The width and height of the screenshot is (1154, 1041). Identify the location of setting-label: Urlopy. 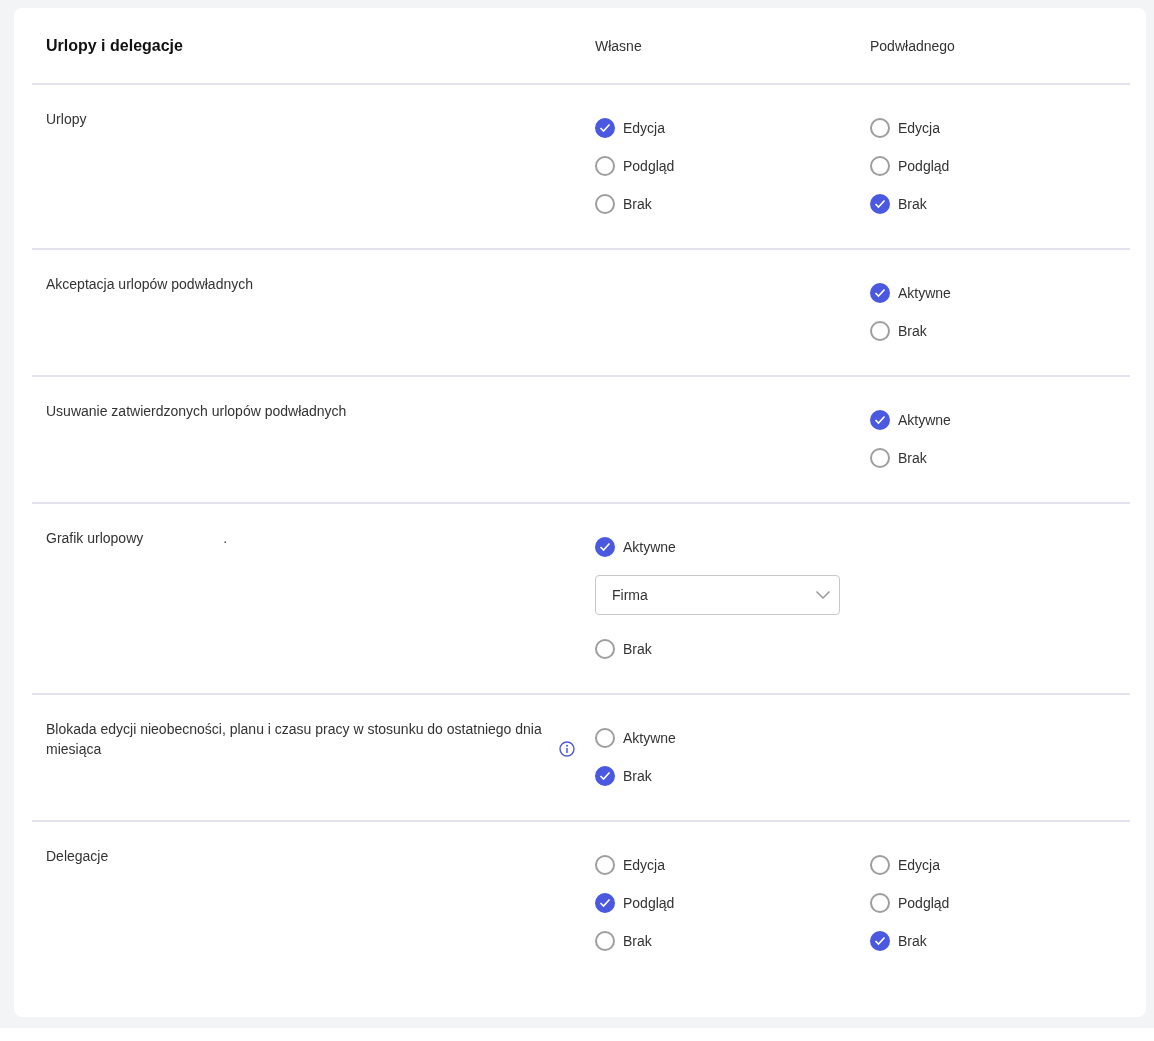
(66, 119).